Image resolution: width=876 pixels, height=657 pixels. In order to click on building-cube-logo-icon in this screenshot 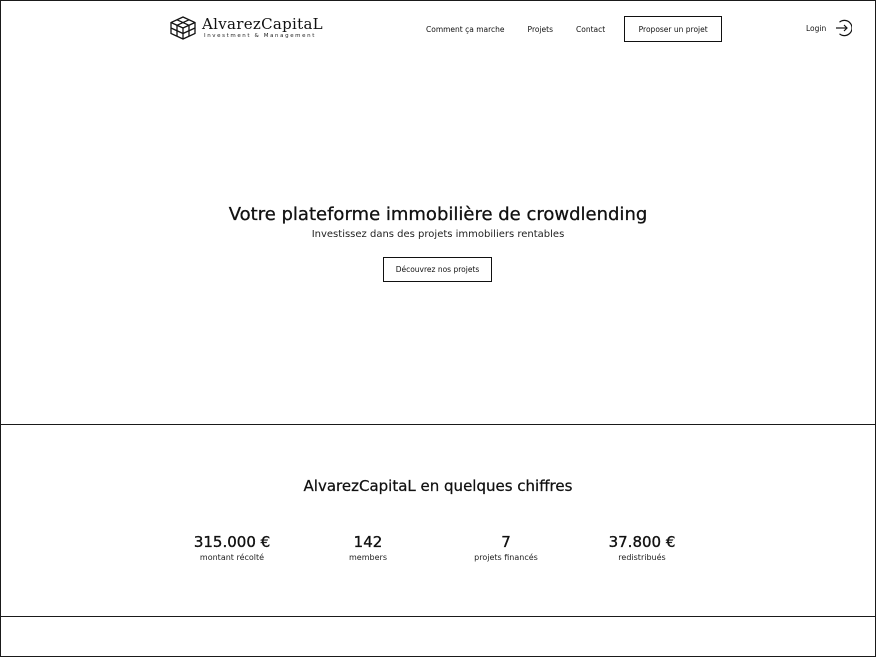, I will do `click(183, 28)`.